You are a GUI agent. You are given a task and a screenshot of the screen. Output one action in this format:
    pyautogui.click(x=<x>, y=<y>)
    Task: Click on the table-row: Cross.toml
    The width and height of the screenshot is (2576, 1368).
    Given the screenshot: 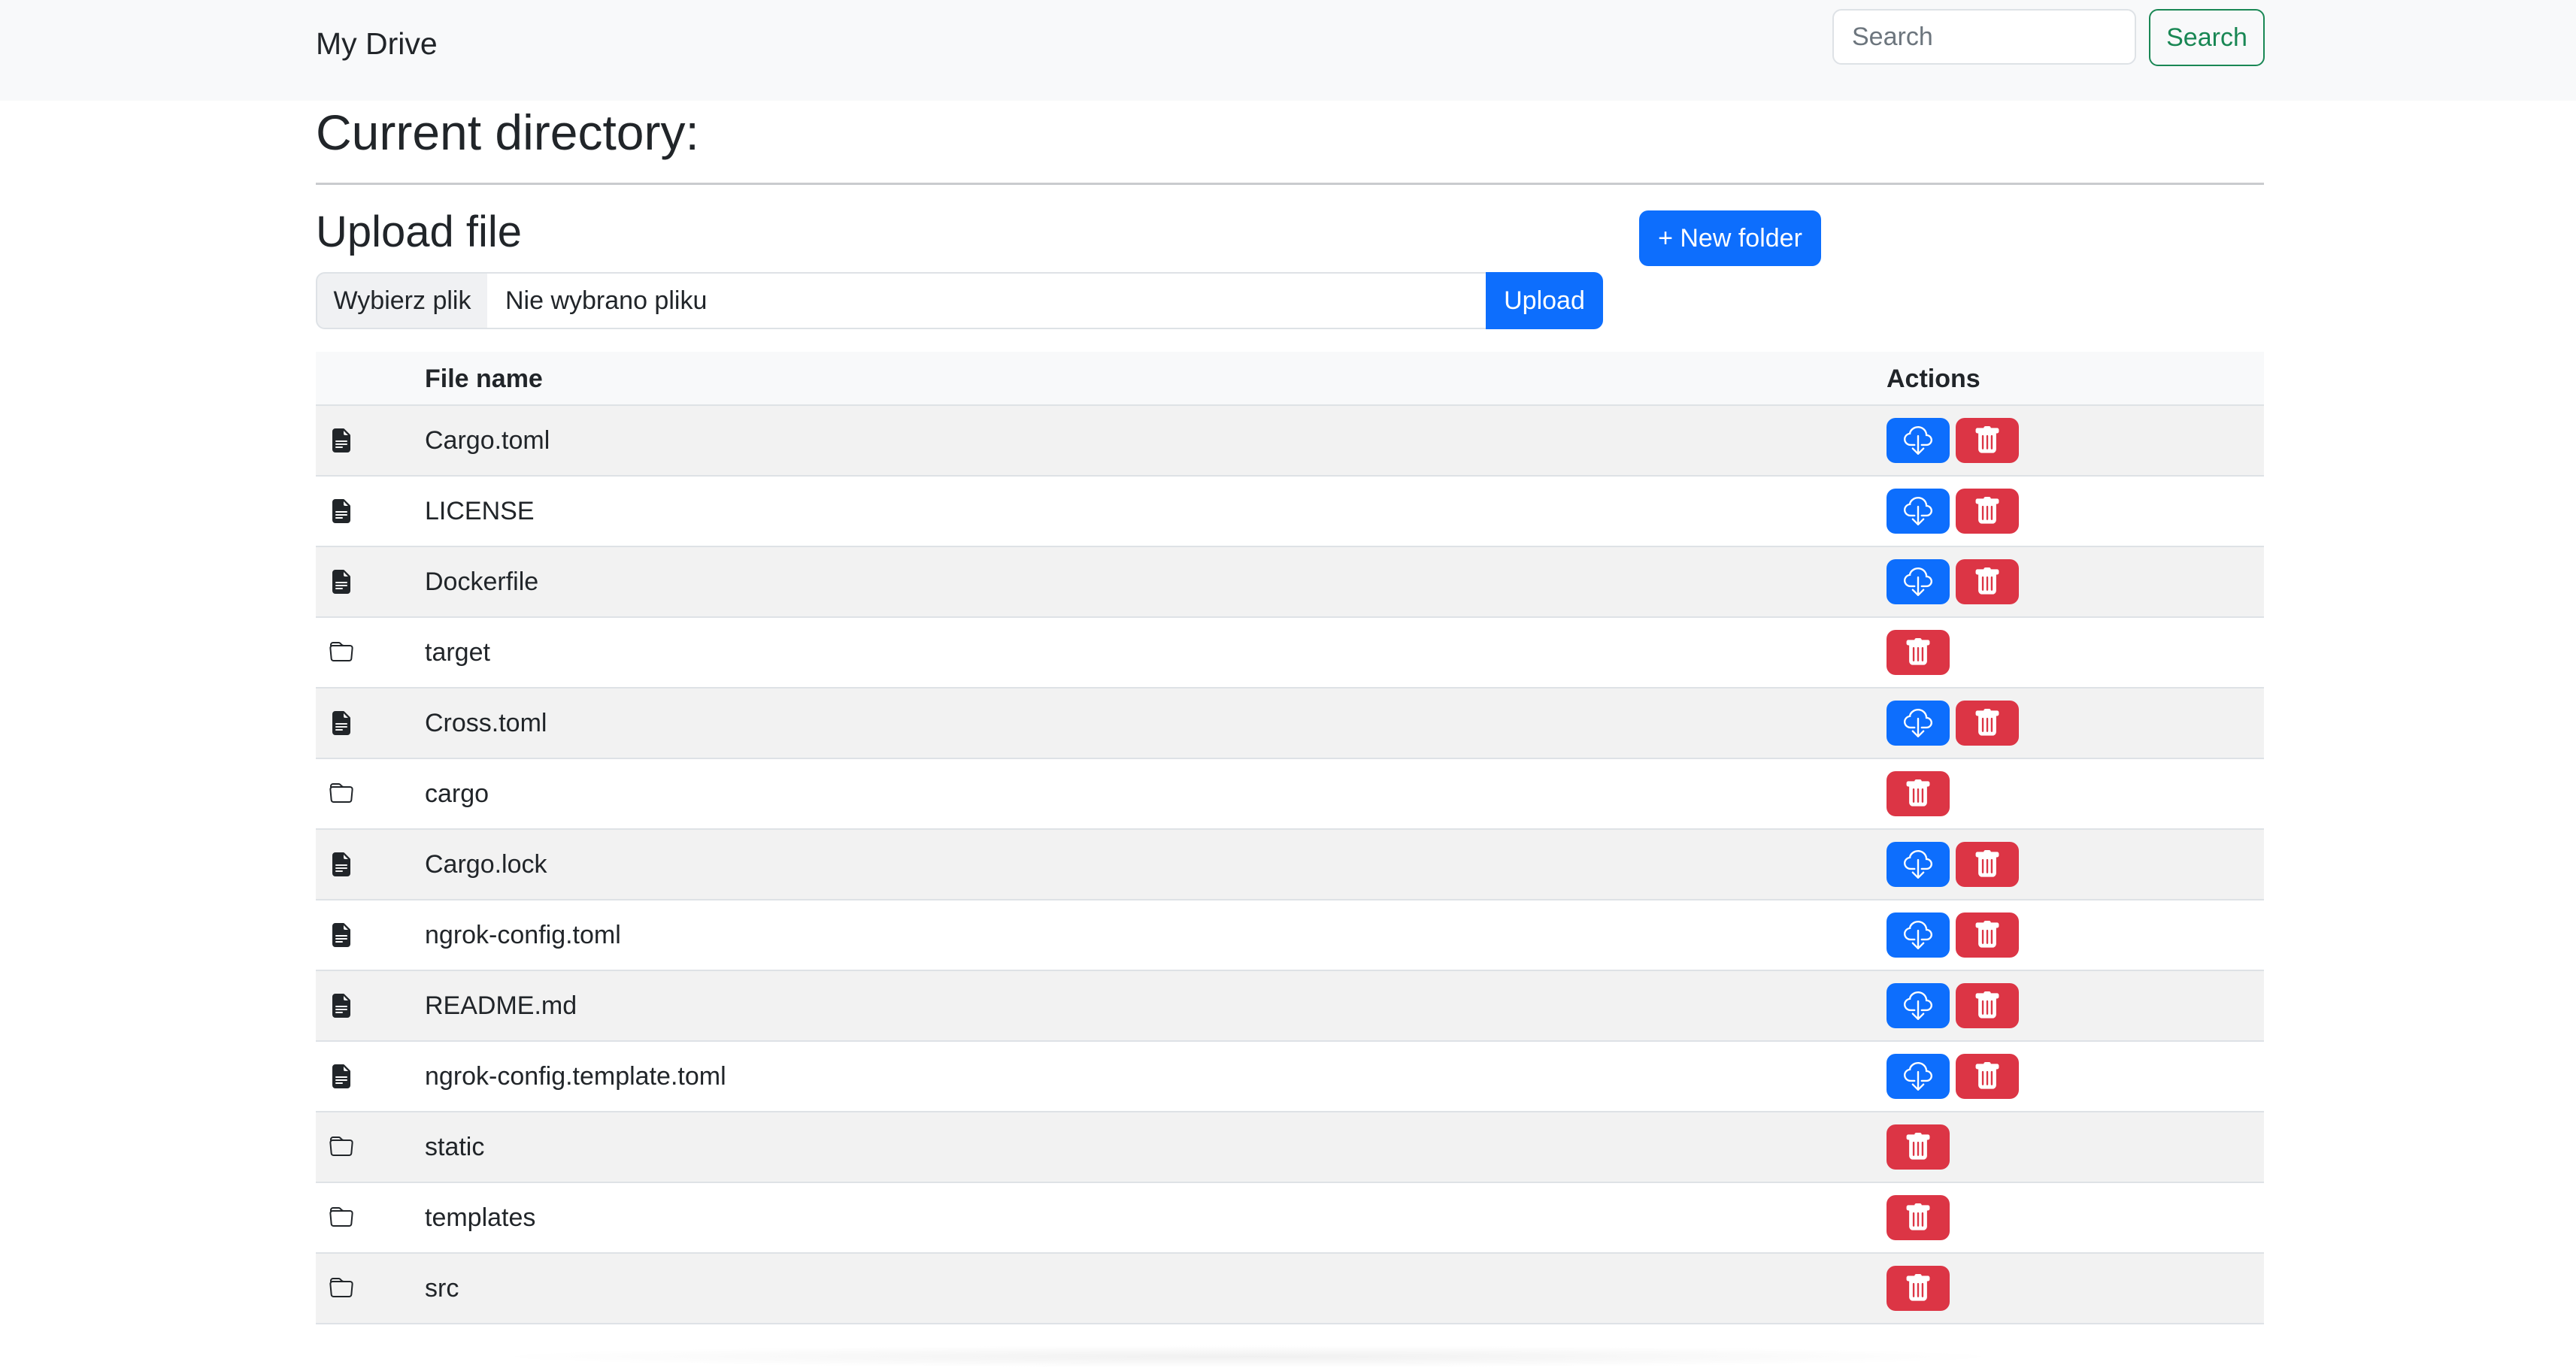 What is the action you would take?
    pyautogui.click(x=1290, y=724)
    